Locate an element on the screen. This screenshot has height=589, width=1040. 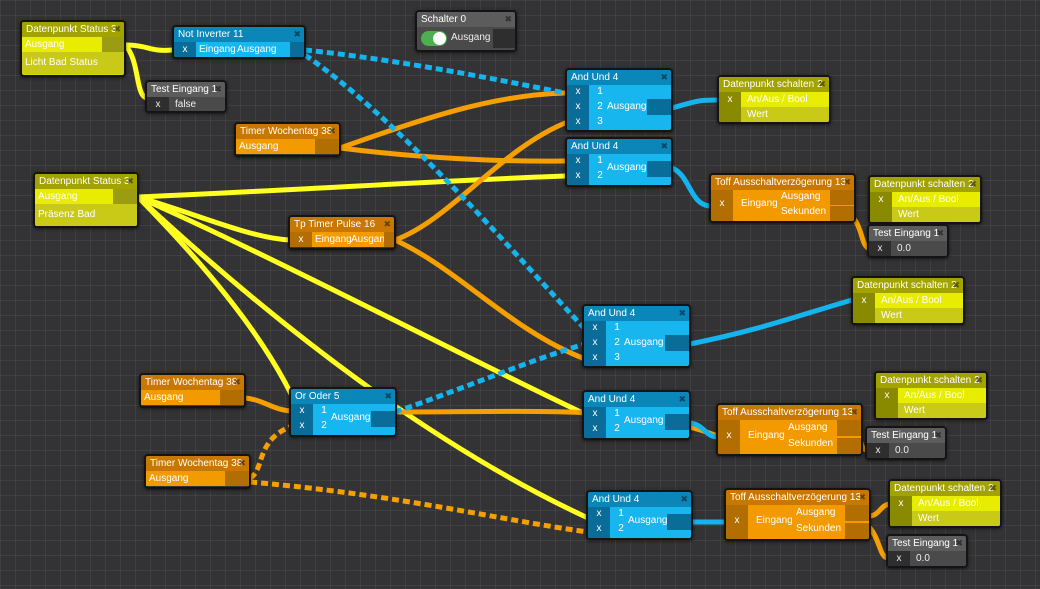
node-title: Or Oder 5 ✖ is located at coordinates (343, 396).